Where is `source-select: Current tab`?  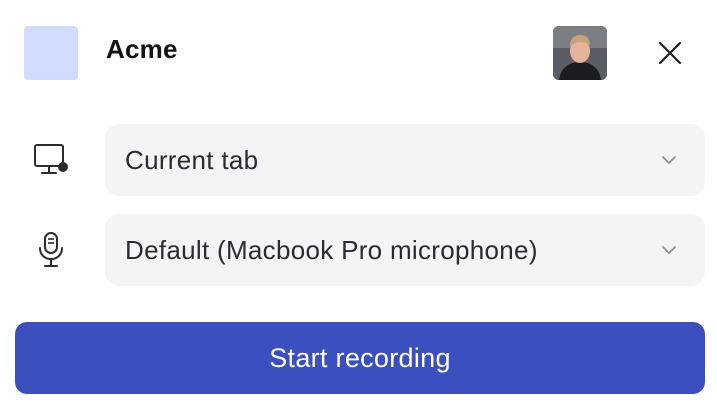 source-select: Current tab is located at coordinates (405, 160).